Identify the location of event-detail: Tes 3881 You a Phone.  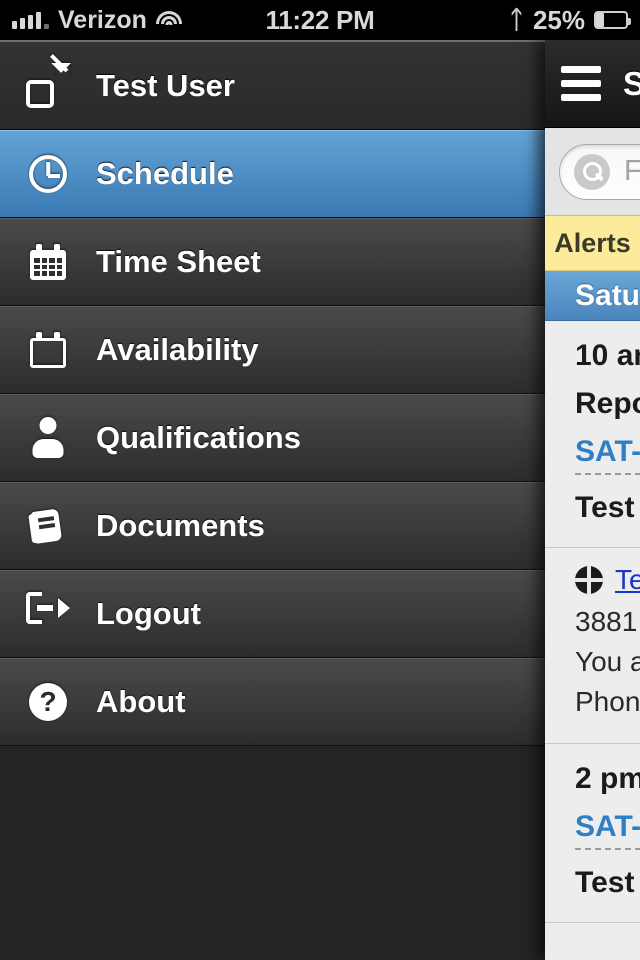
(592, 646).